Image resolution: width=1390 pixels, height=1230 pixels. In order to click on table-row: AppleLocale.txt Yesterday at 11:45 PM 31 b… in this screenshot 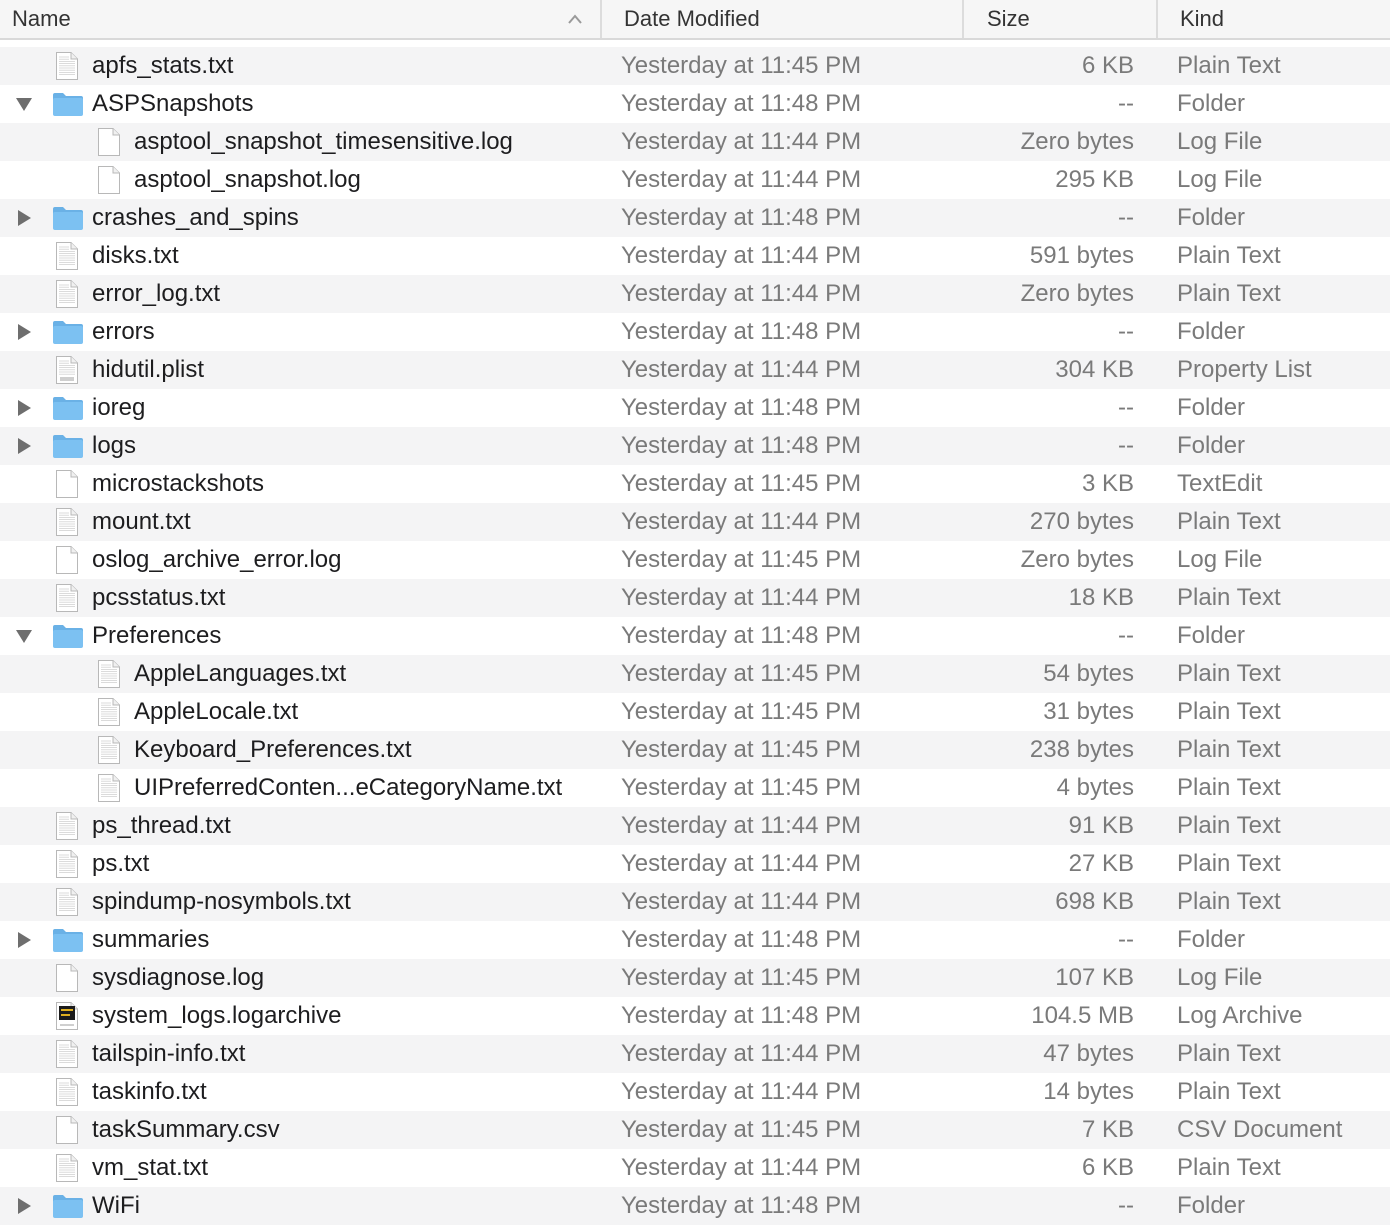, I will do `click(695, 712)`.